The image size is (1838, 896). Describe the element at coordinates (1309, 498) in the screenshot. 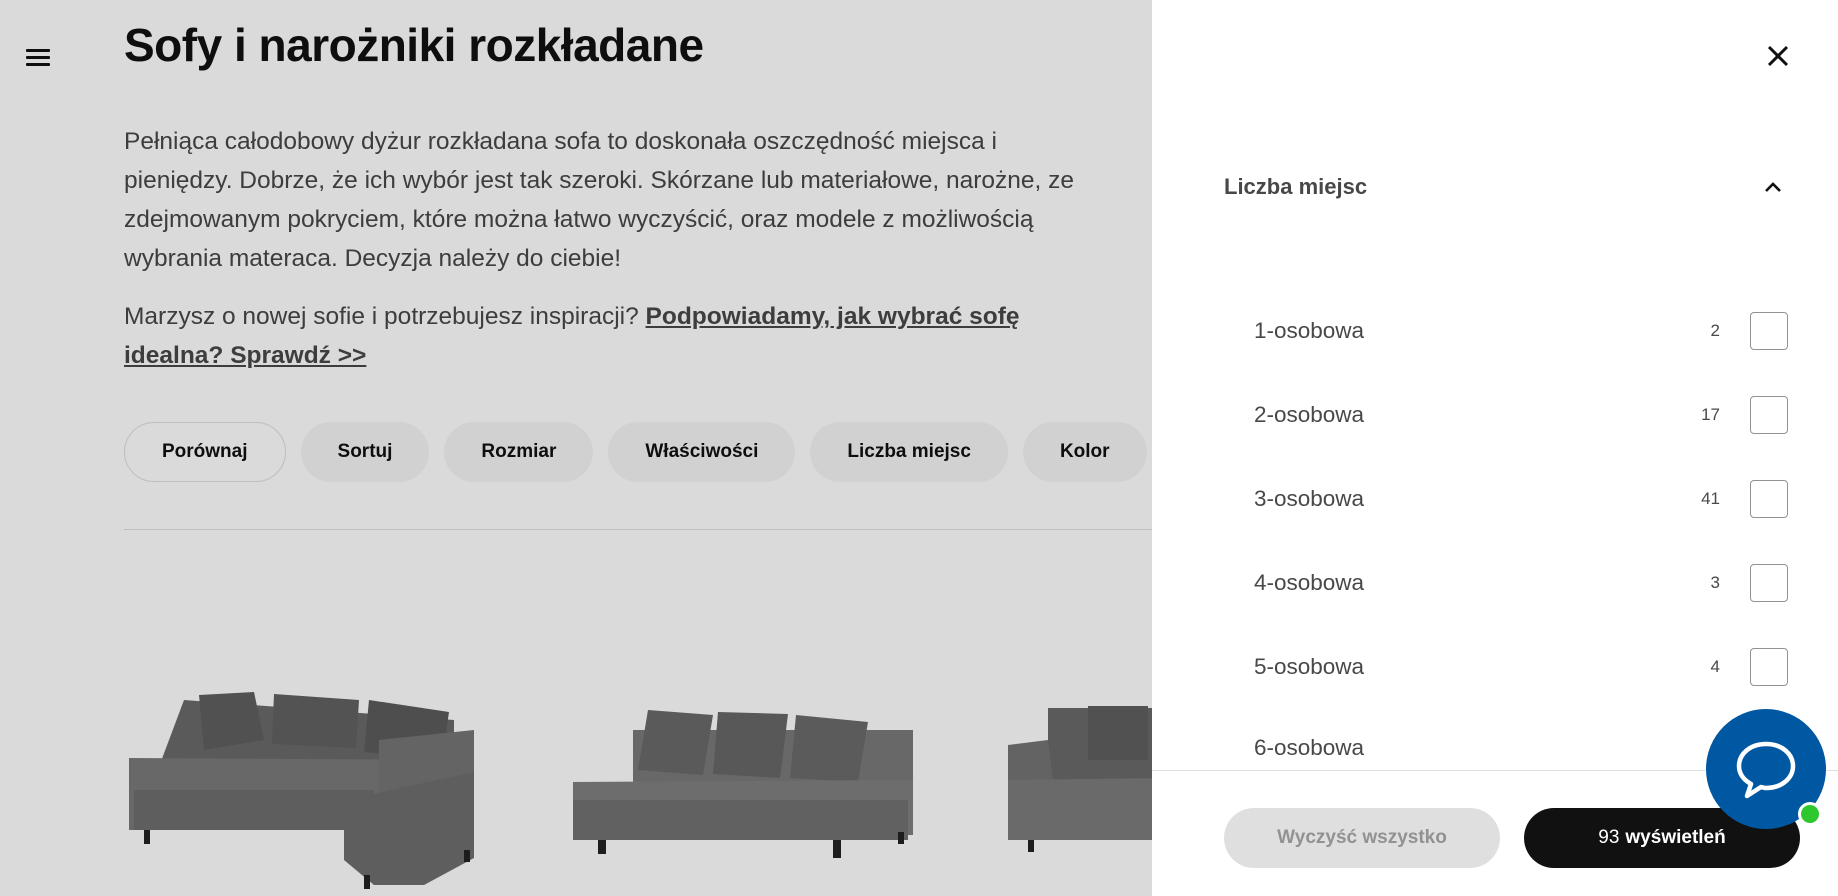

I see `option-label: 3-osobowa` at that location.